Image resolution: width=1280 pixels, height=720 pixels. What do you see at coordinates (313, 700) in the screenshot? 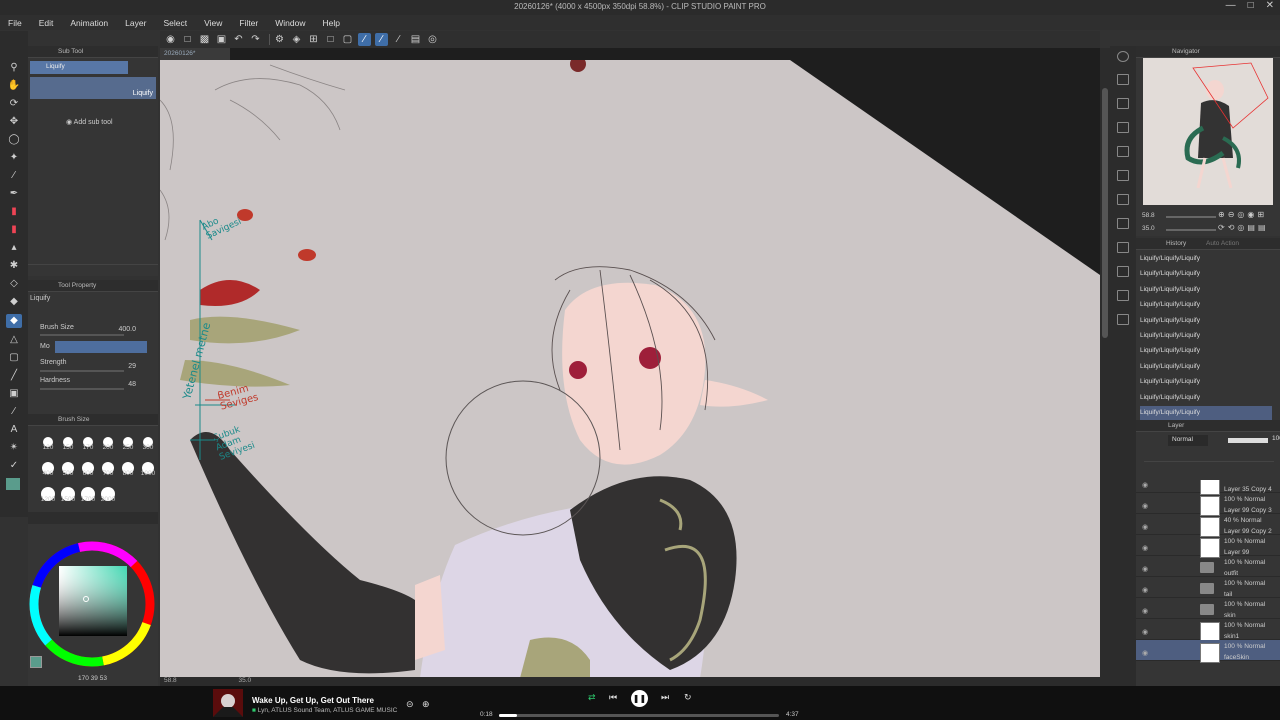
I see `song-title: Wake Up, Get Up, Get Out There` at bounding box center [313, 700].